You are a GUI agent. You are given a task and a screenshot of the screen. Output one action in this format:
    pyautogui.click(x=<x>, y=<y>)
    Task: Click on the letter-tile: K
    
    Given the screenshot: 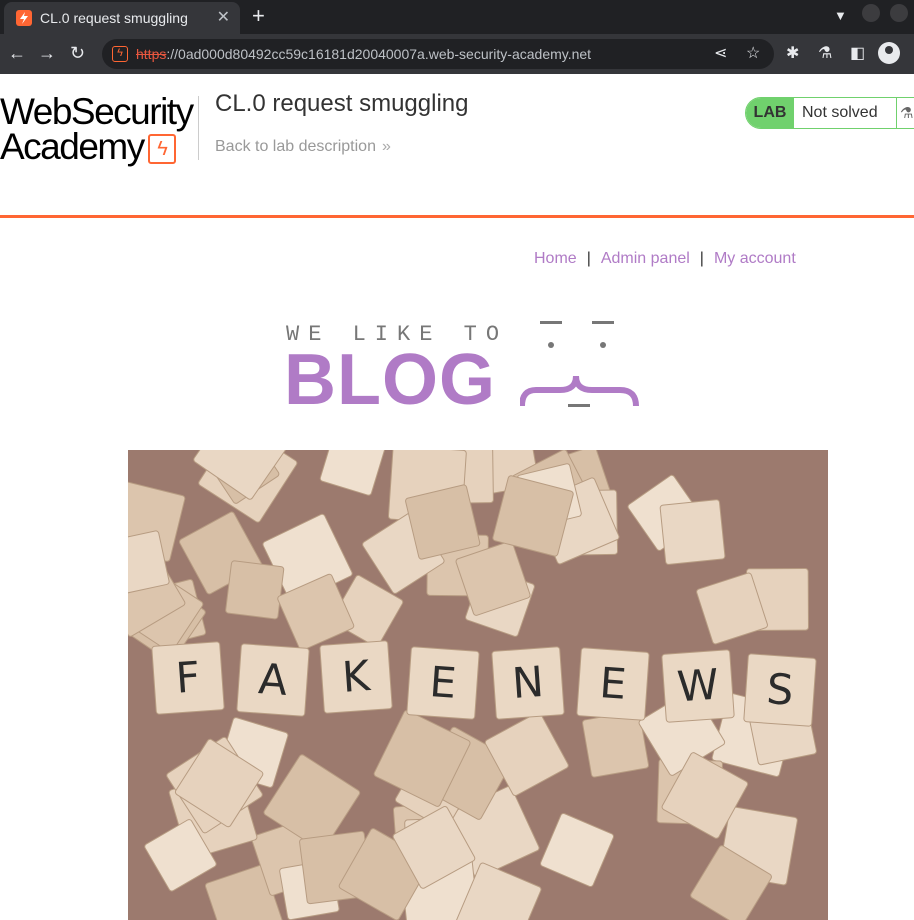 What is the action you would take?
    pyautogui.click(x=356, y=677)
    